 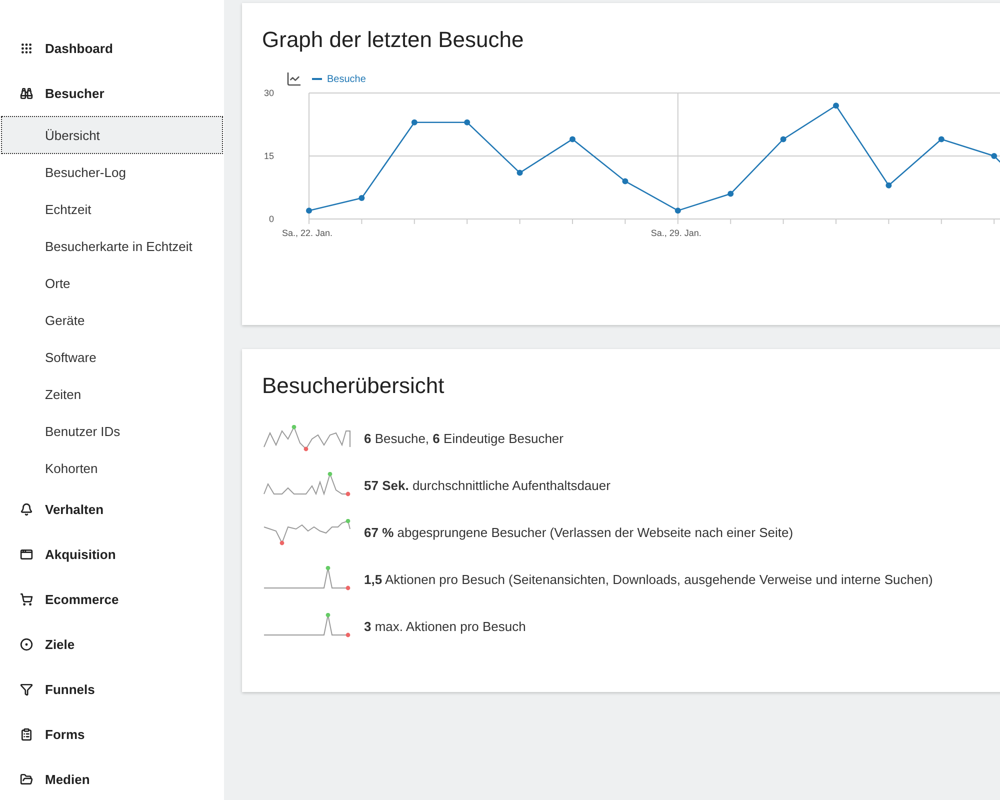 What do you see at coordinates (354, 386) in the screenshot?
I see `card-title: Besucherübersicht` at bounding box center [354, 386].